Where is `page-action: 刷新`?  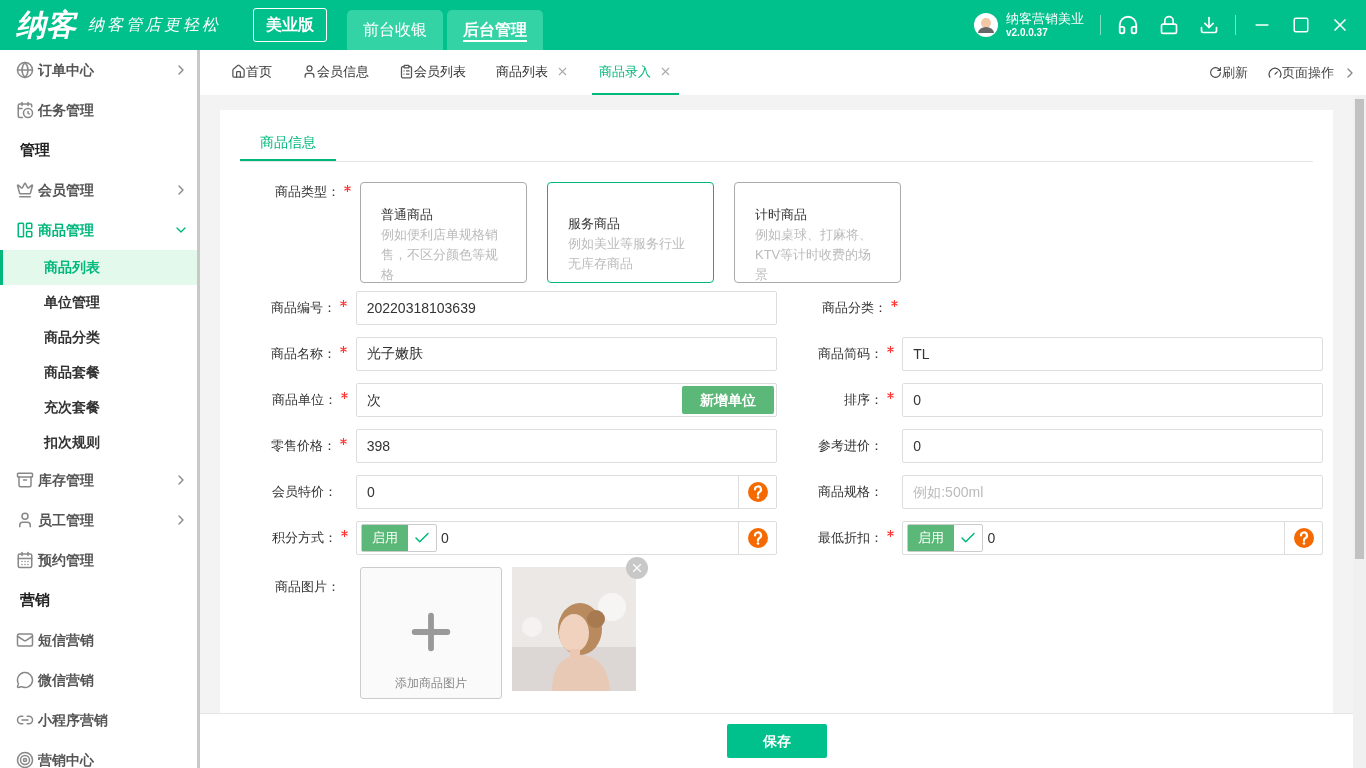 page-action: 刷新 is located at coordinates (1228, 72).